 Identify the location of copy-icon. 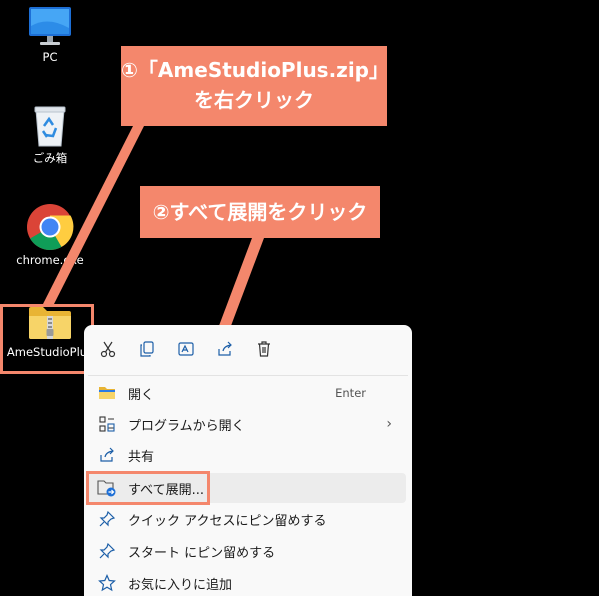
(147, 349).